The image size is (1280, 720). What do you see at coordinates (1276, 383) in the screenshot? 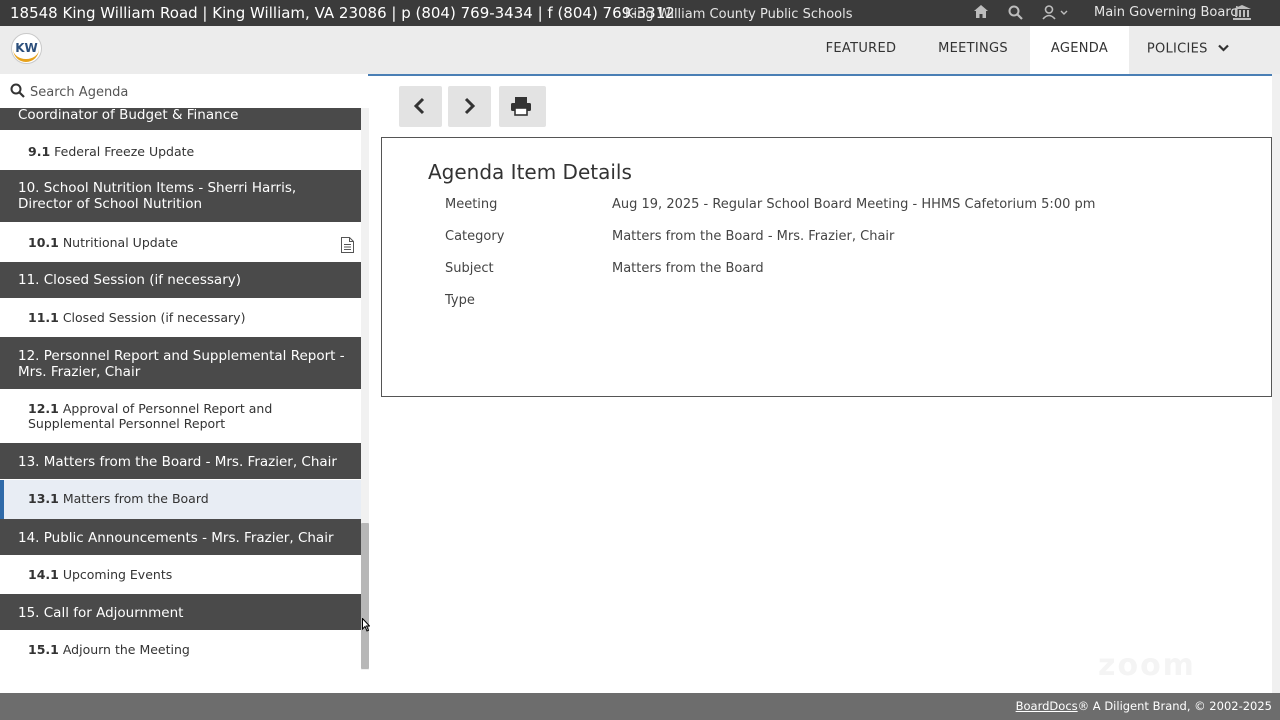
I see `main-scrollbar` at bounding box center [1276, 383].